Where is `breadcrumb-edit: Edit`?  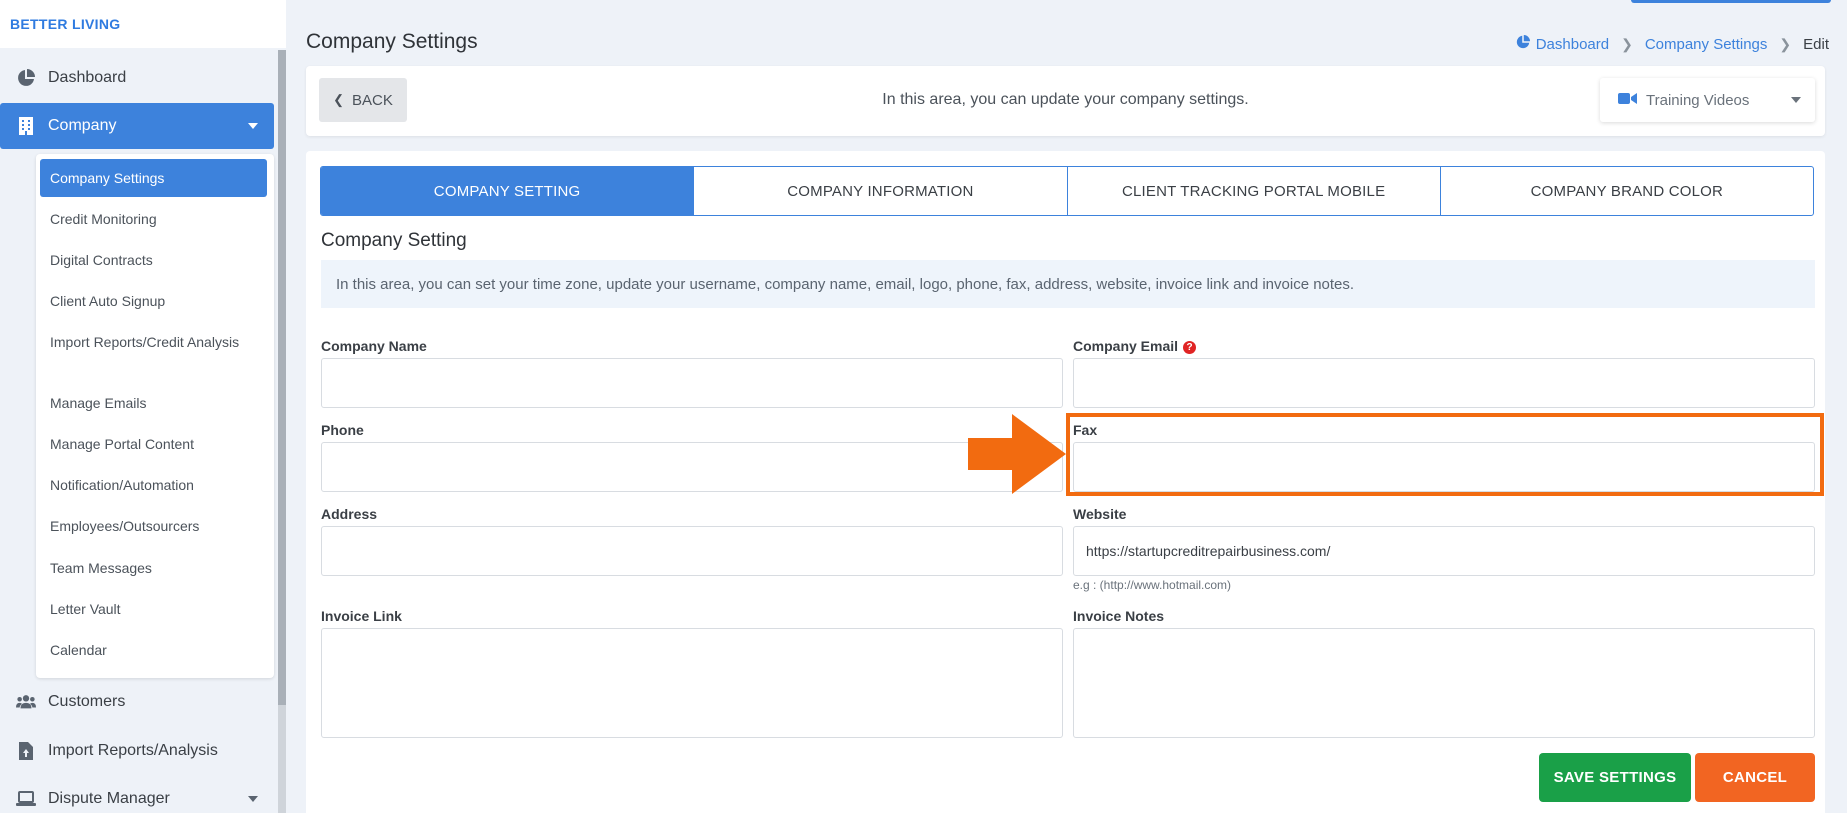
breadcrumb-edit: Edit is located at coordinates (1816, 44).